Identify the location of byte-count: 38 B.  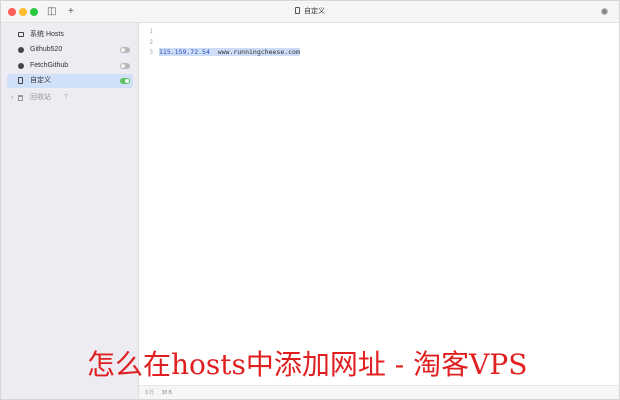
(166, 393).